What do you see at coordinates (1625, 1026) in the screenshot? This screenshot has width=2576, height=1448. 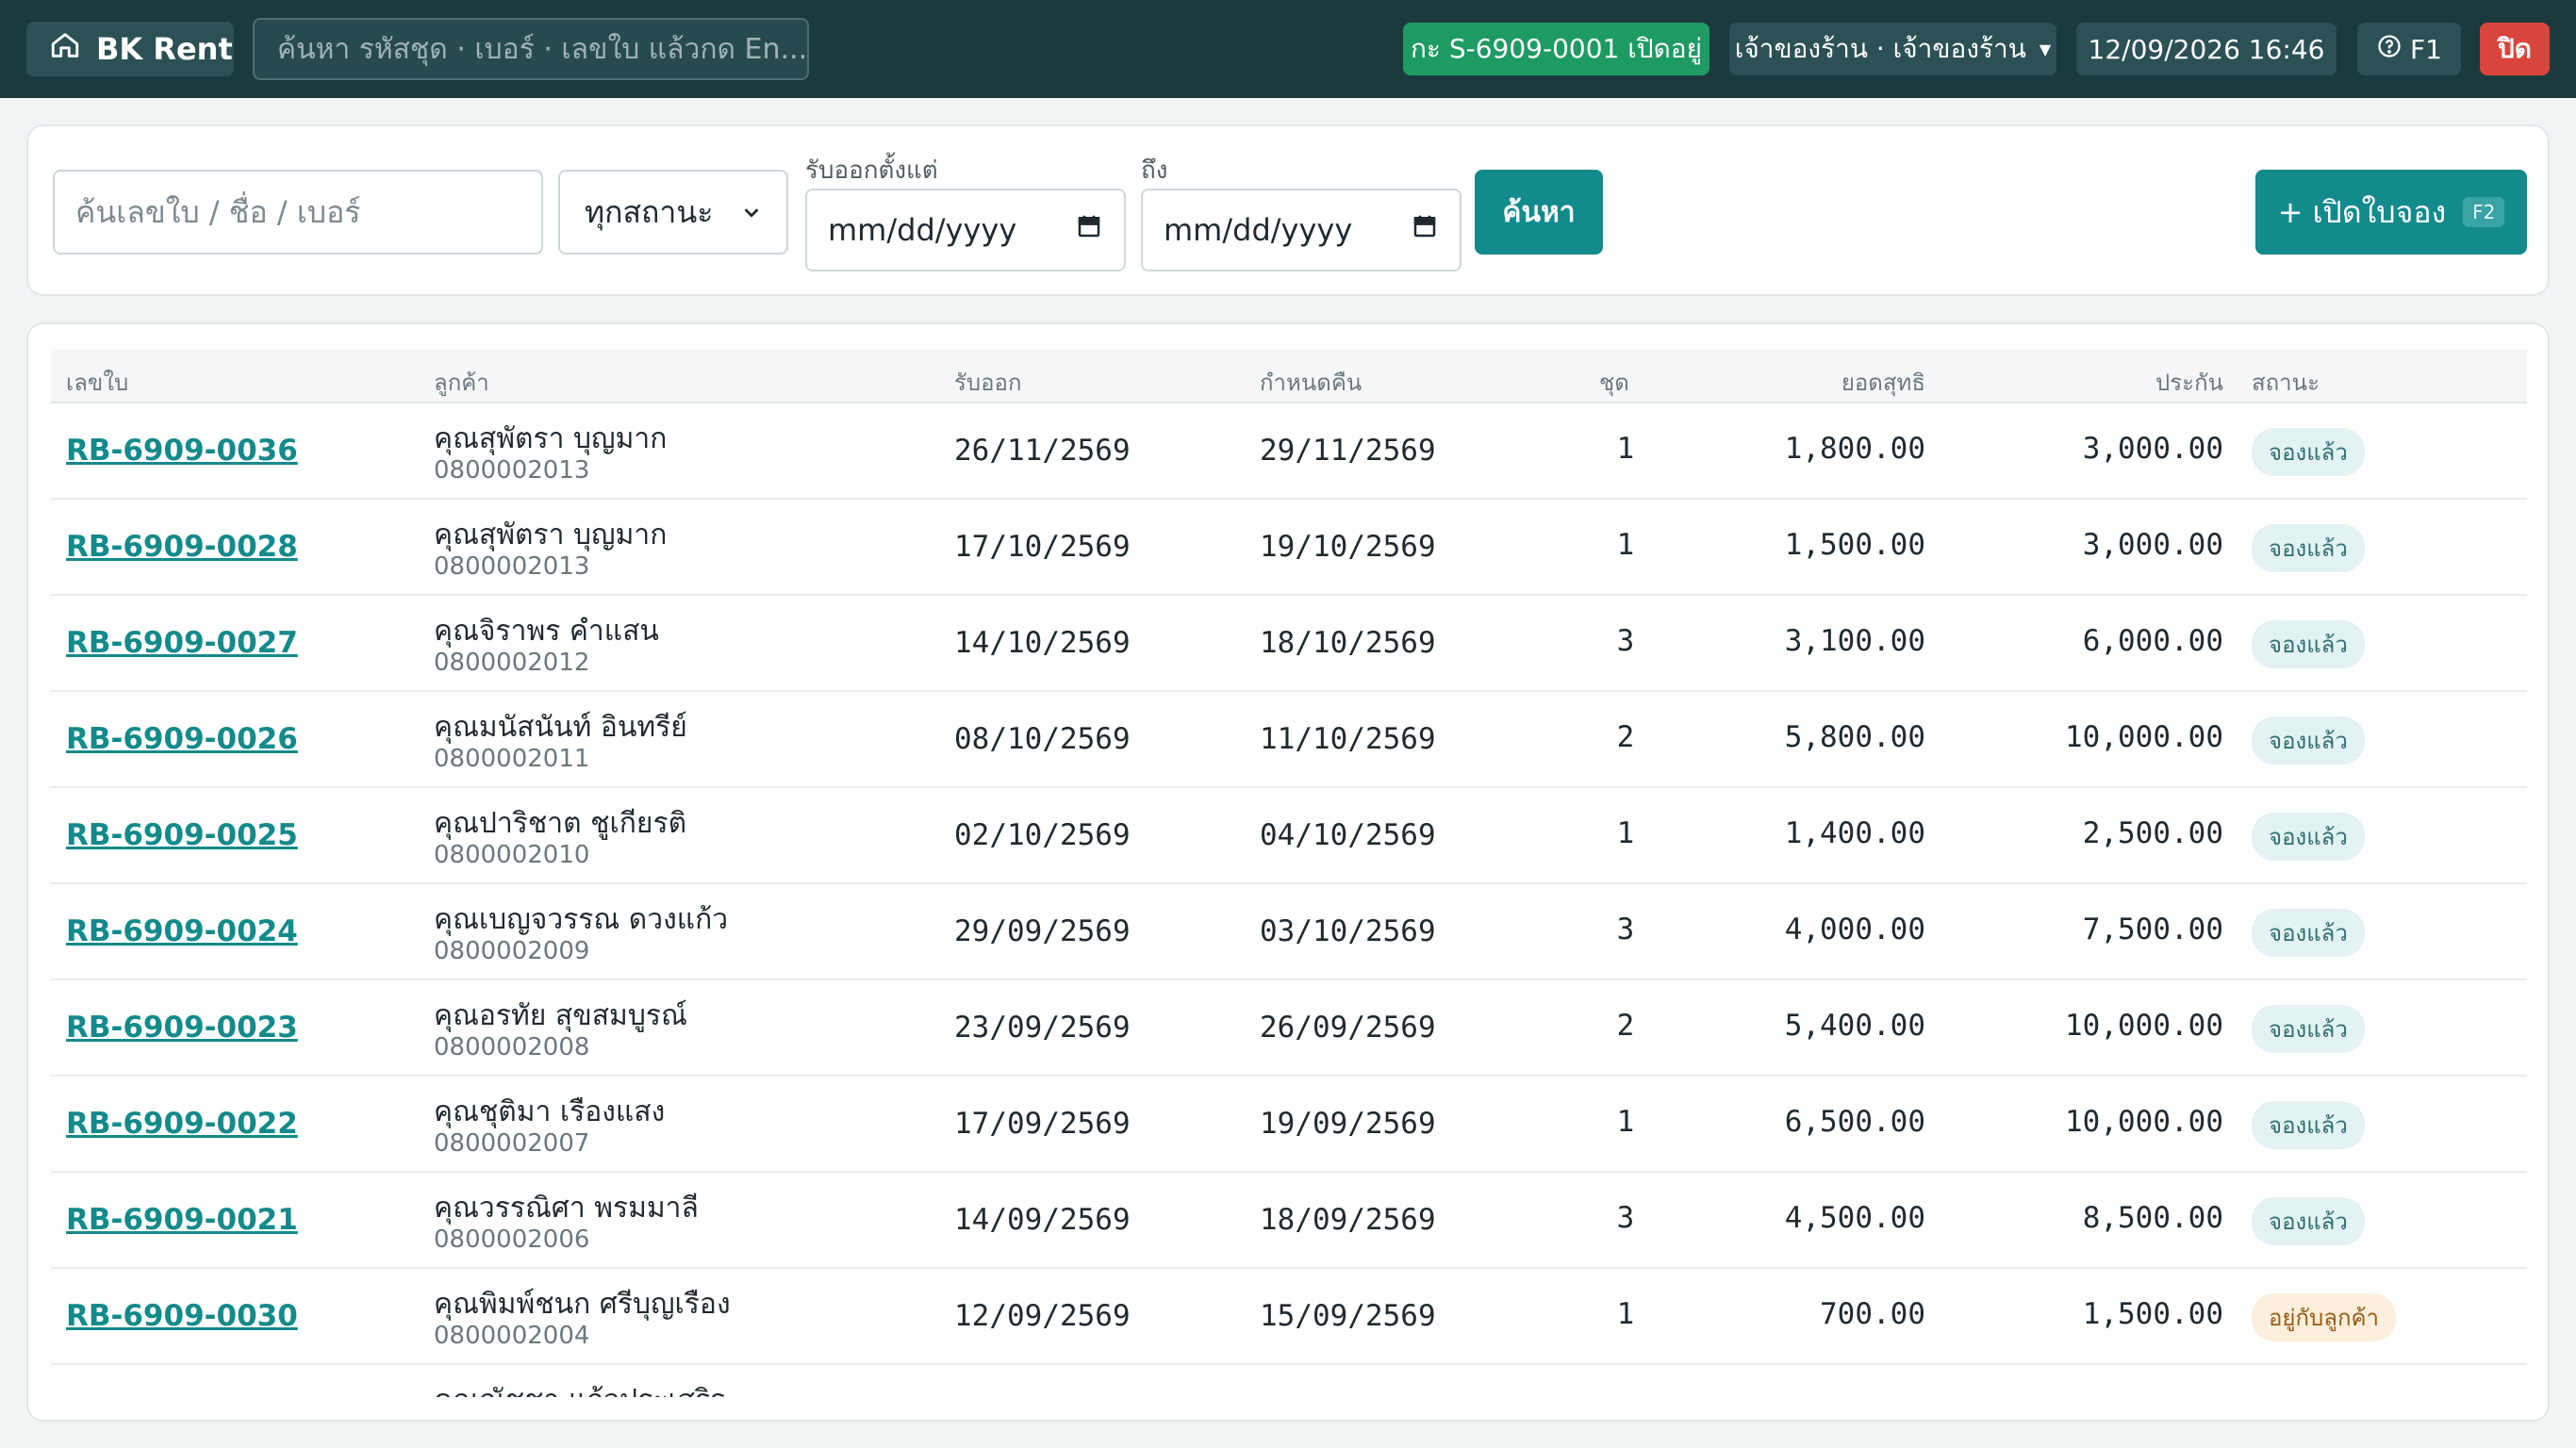 I see `set-count: 2` at bounding box center [1625, 1026].